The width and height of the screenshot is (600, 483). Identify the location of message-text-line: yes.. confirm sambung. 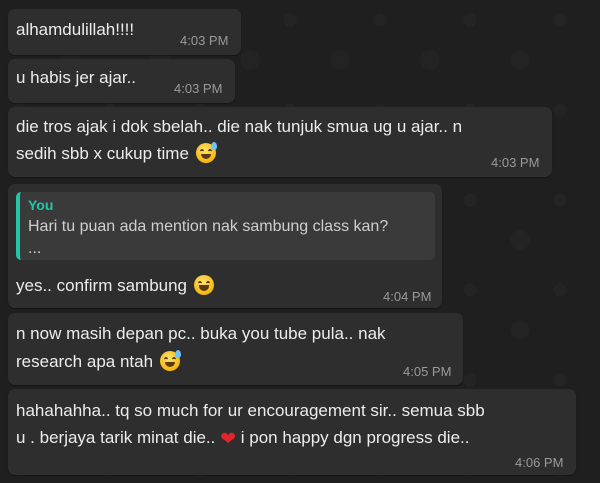
(115, 285).